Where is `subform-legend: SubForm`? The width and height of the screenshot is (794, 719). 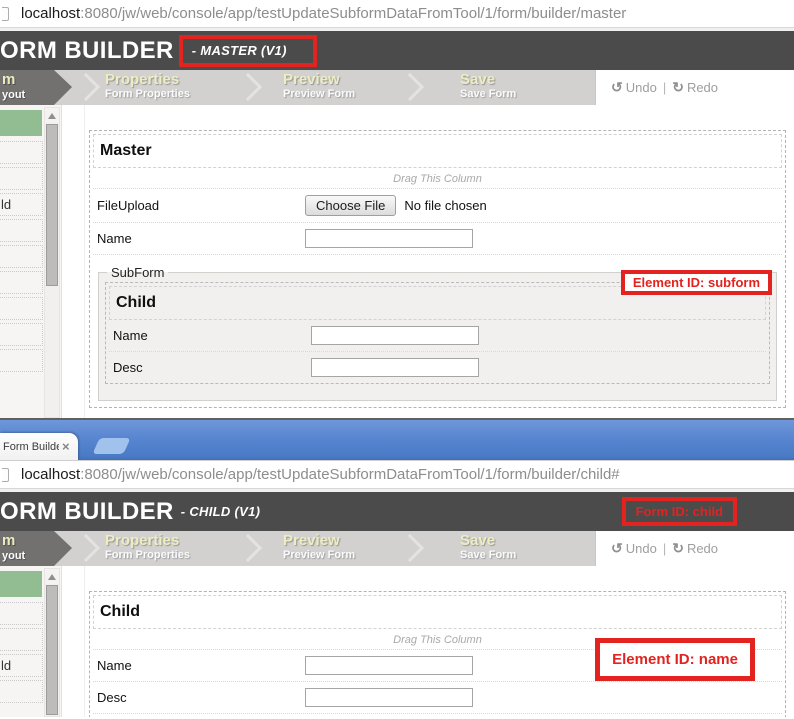
subform-legend: SubForm is located at coordinates (138, 272).